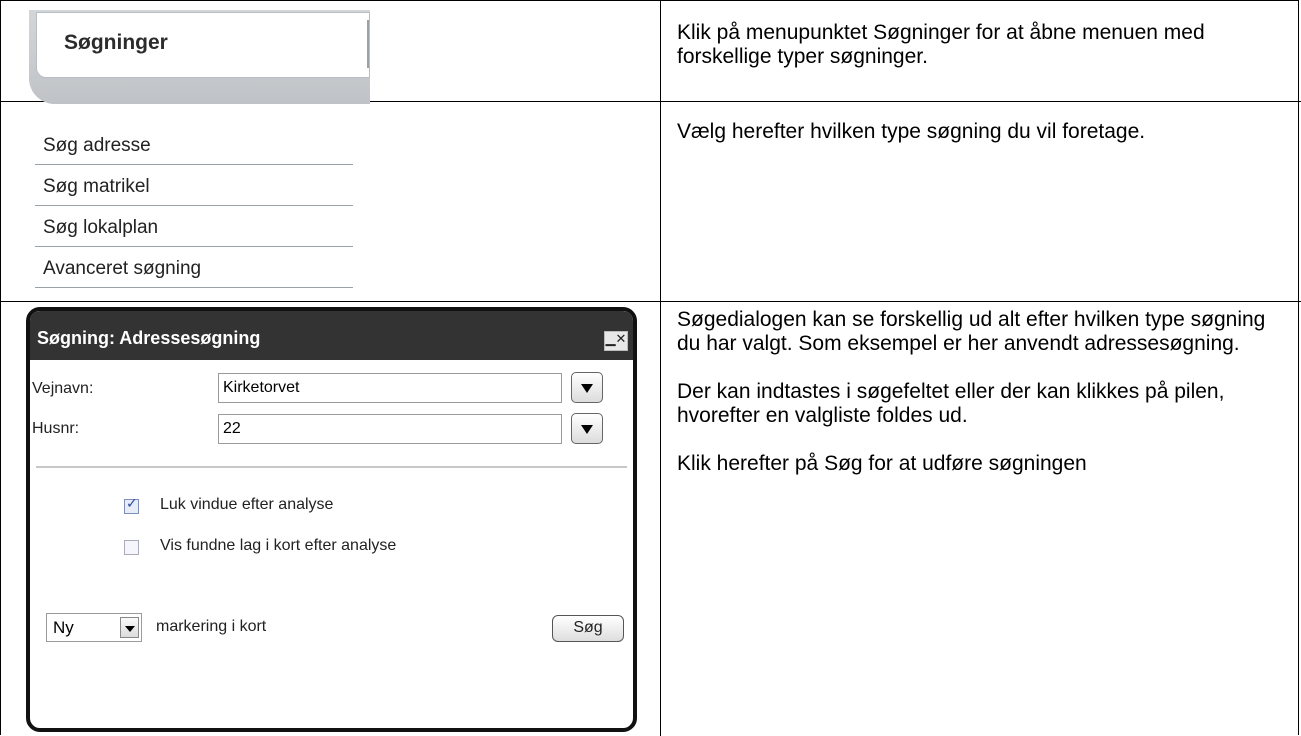 This screenshot has width=1301, height=736. I want to click on submenu-item-sog-lokalplan: Søg lokalplan, so click(194, 226).